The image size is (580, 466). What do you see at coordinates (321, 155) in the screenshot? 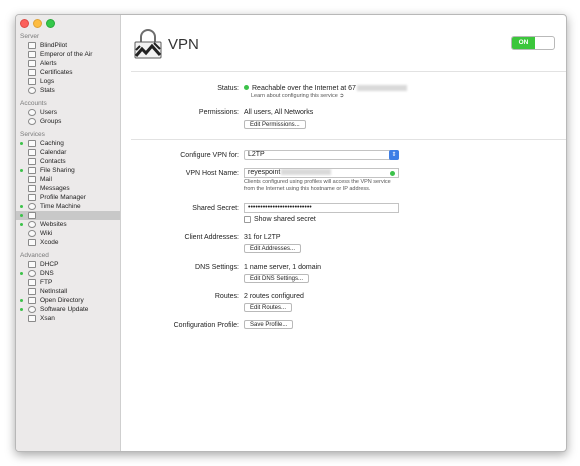
I see `configure-vpn-select: L2TP ⇕` at bounding box center [321, 155].